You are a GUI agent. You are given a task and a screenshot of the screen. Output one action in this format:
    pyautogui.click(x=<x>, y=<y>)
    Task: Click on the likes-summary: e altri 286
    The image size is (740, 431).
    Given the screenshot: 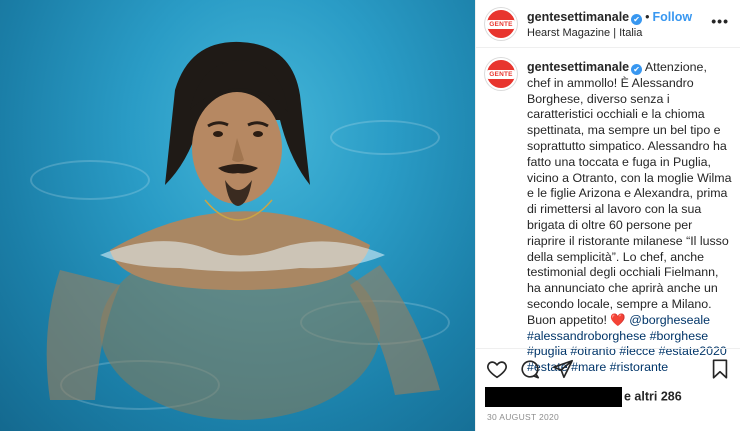 What is the action you would take?
    pyautogui.click(x=583, y=397)
    